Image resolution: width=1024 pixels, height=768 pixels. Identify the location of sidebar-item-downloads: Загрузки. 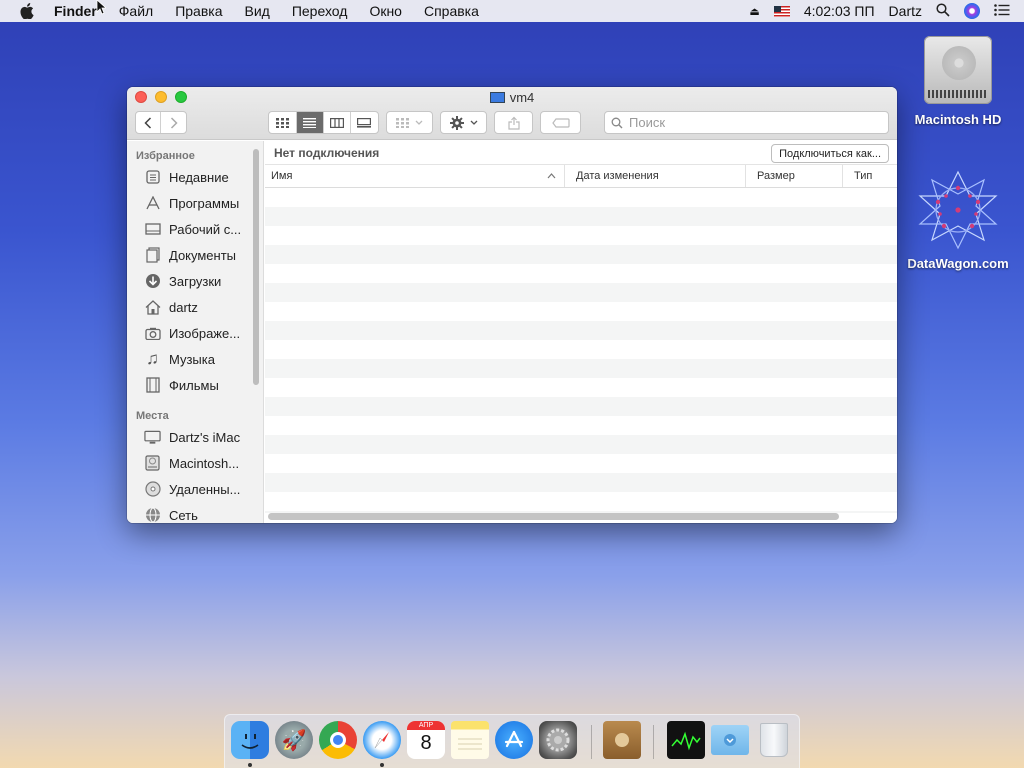
(195, 281).